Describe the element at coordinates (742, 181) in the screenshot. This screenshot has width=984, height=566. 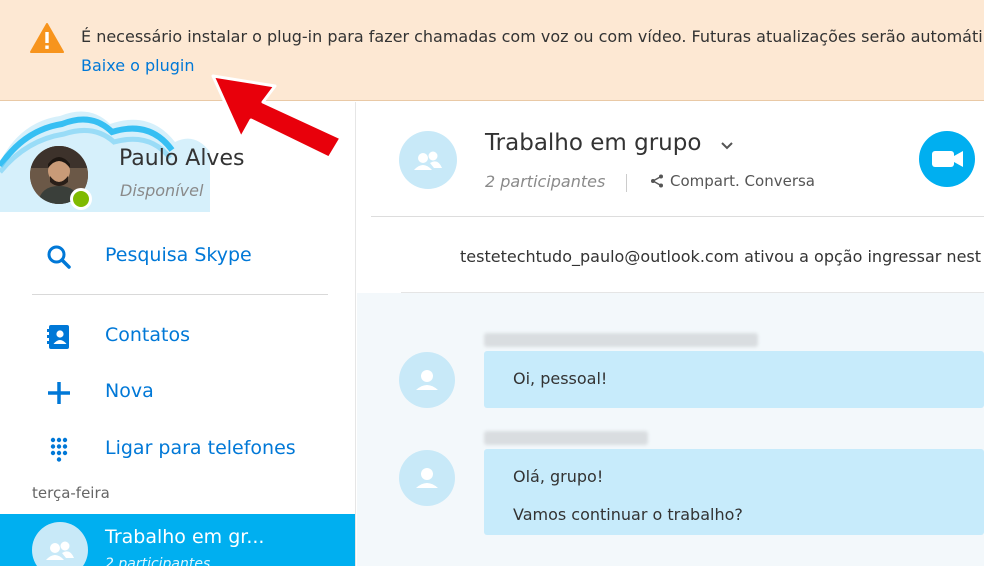
I see `share-conversation-label: Compart. Conversa` at that location.